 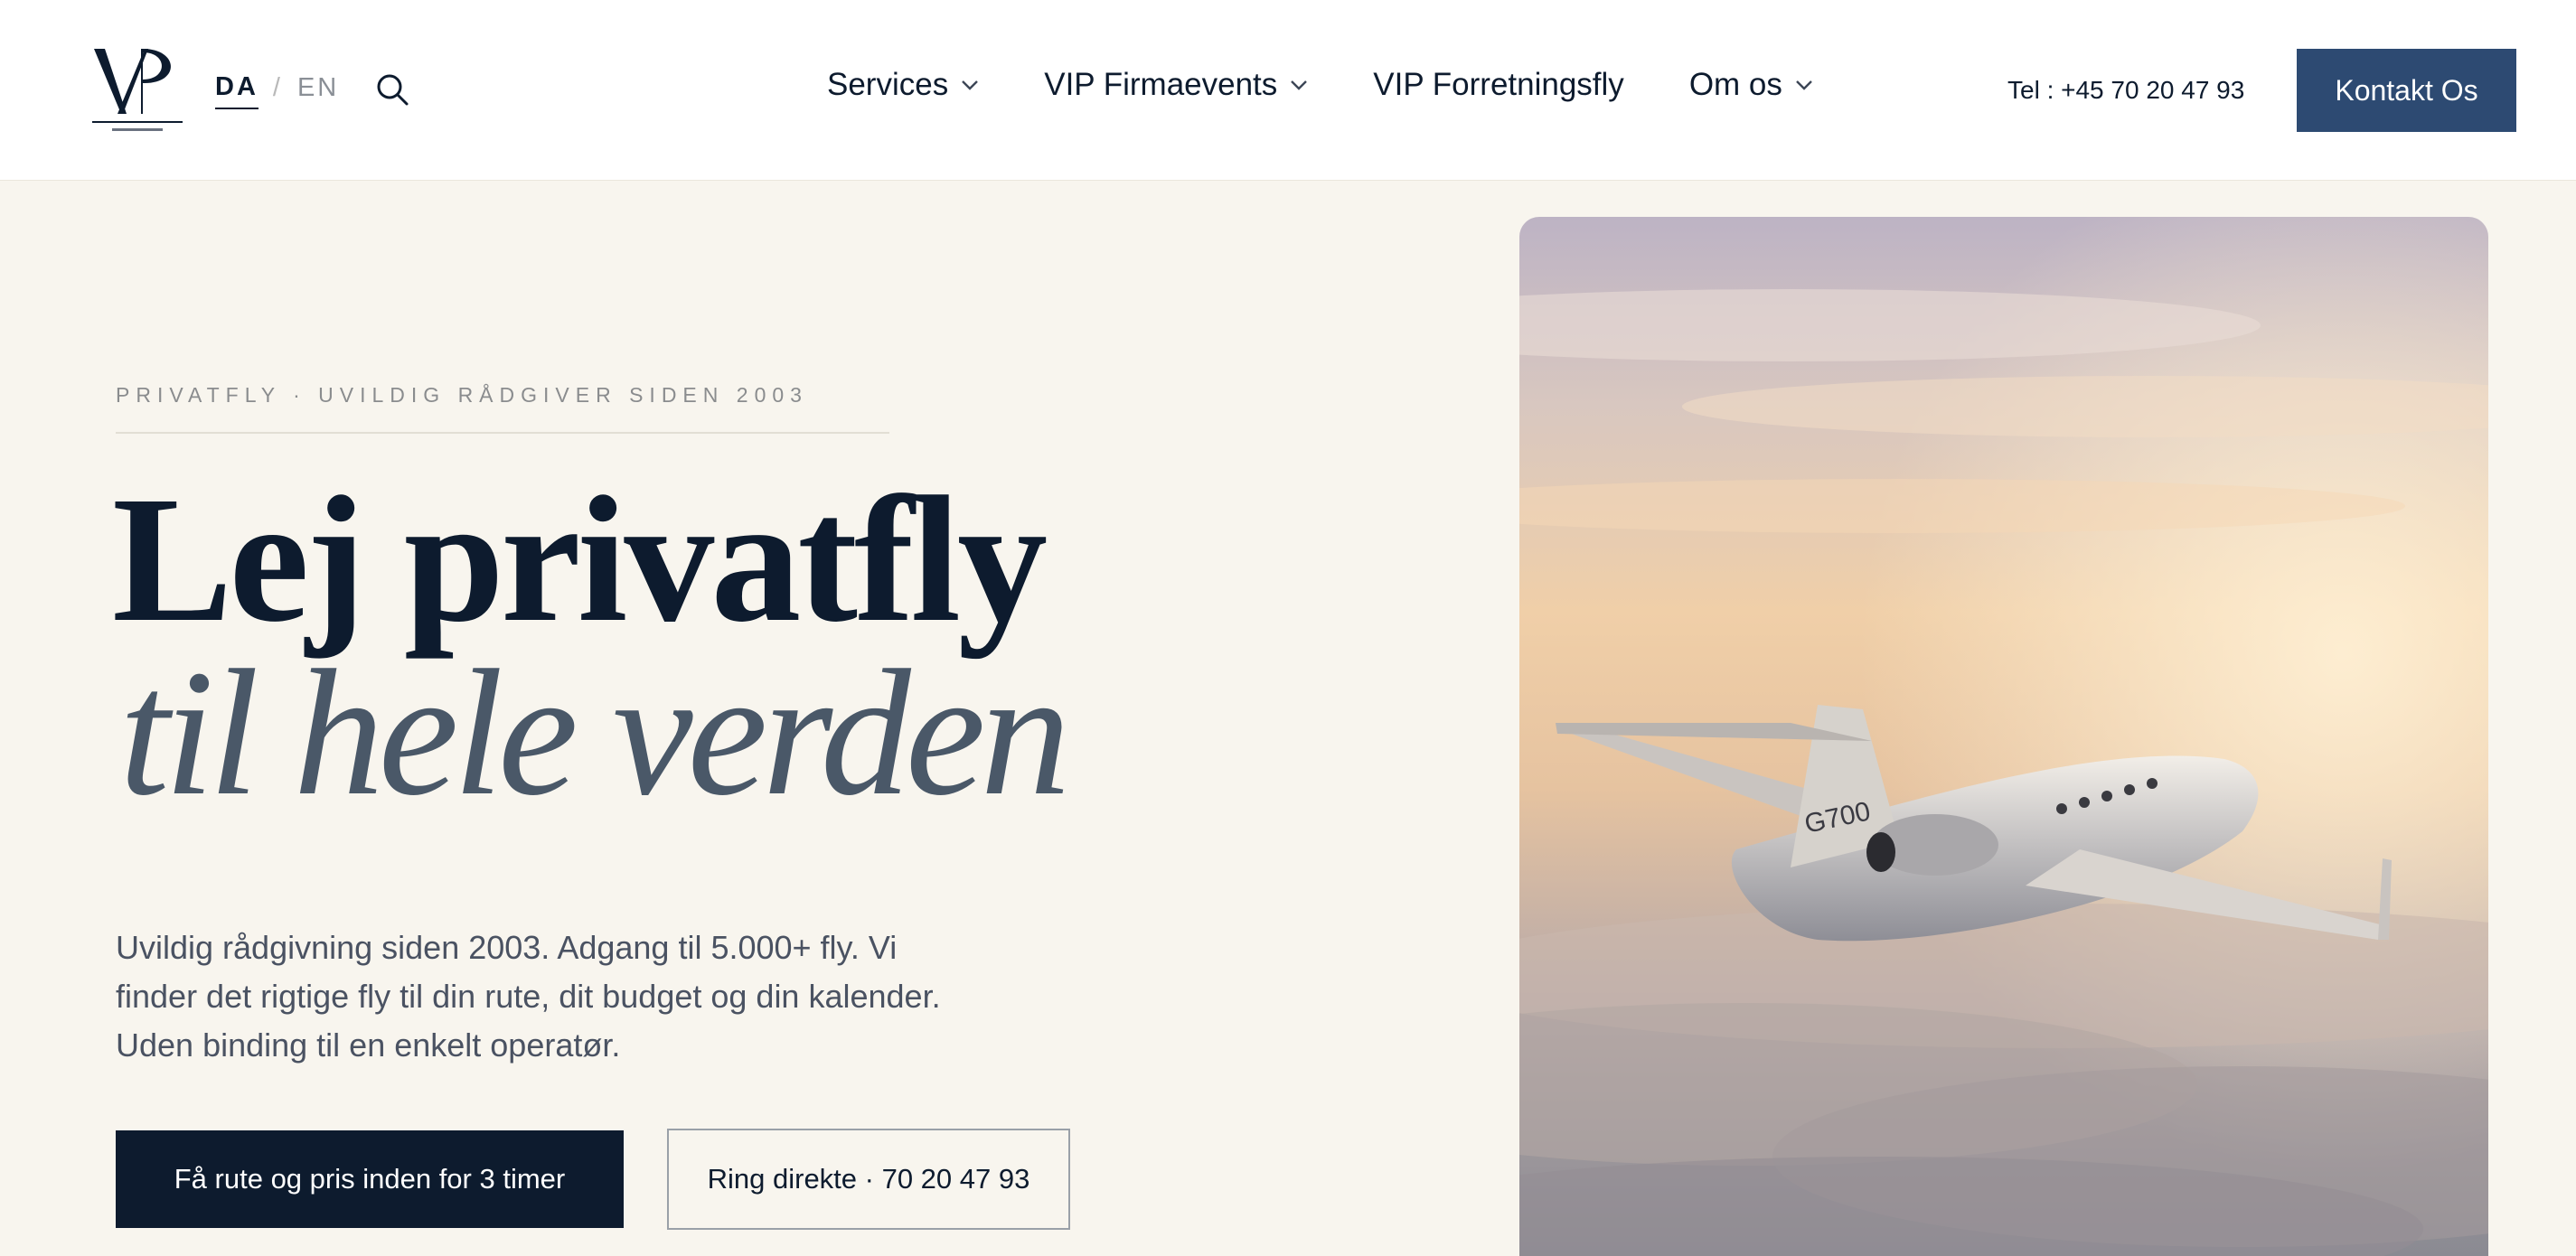 I want to click on hero-title-line2: til hele verden, so click(x=595, y=733).